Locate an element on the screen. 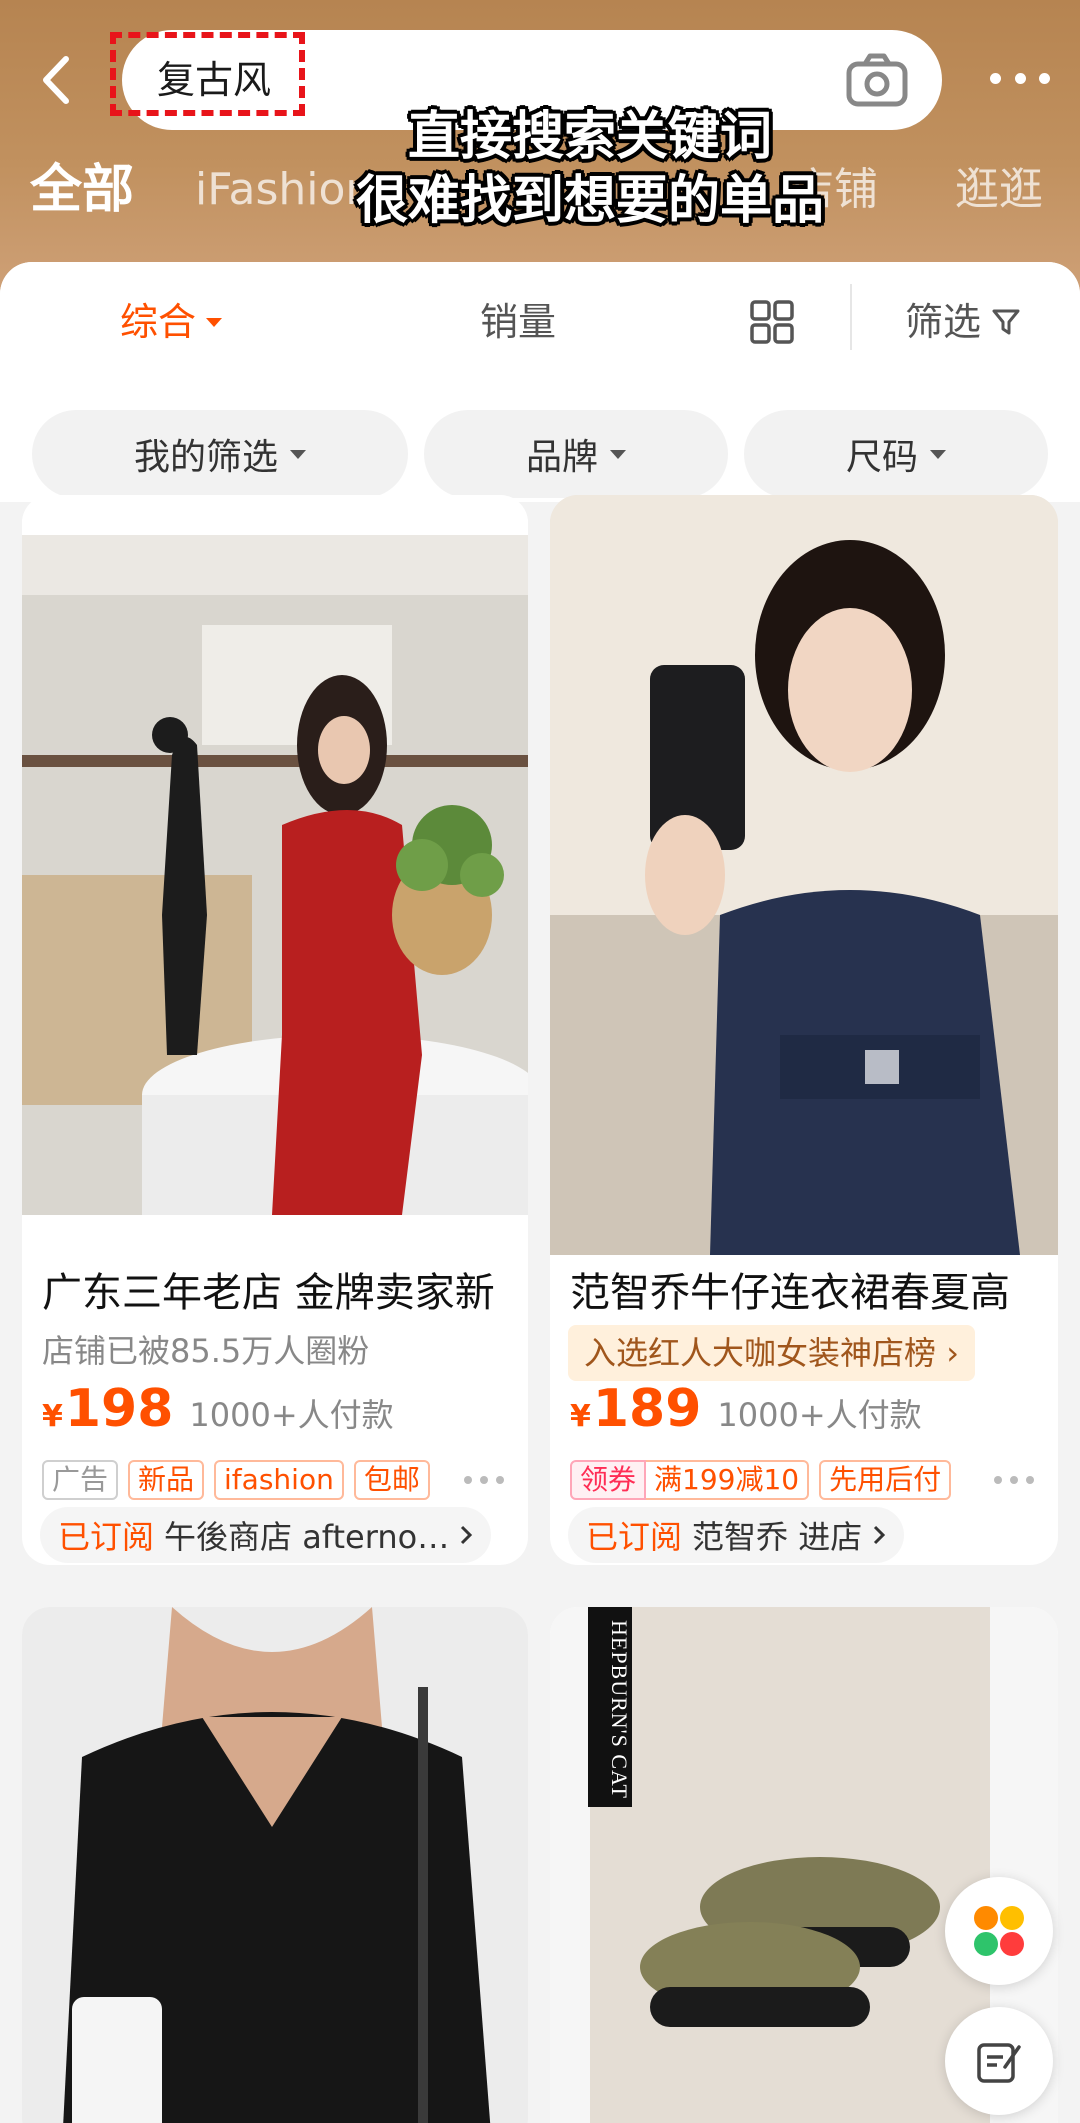 The width and height of the screenshot is (1080, 2123). search-query-highlight-box is located at coordinates (207, 74).